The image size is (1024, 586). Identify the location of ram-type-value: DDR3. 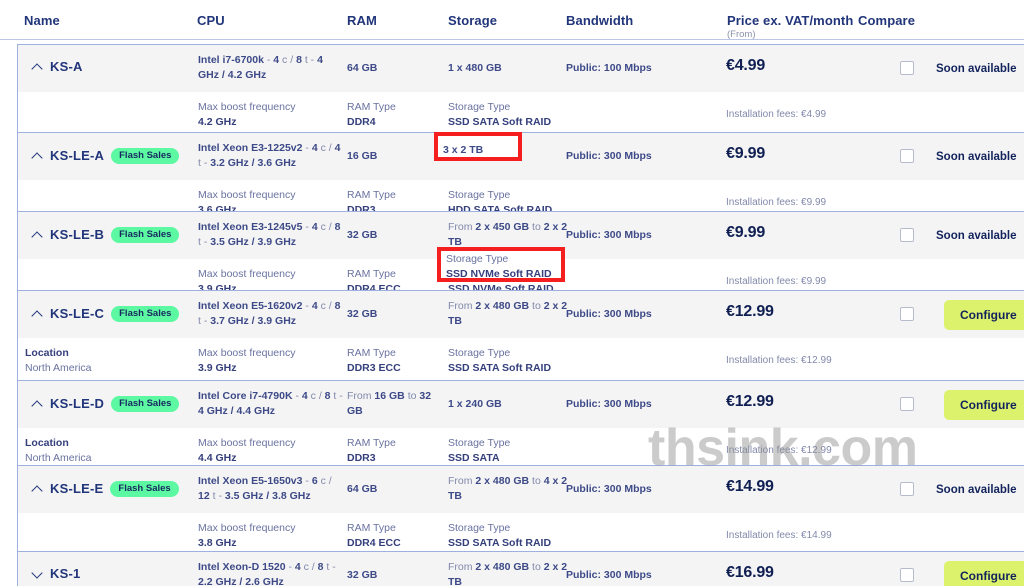
(361, 458).